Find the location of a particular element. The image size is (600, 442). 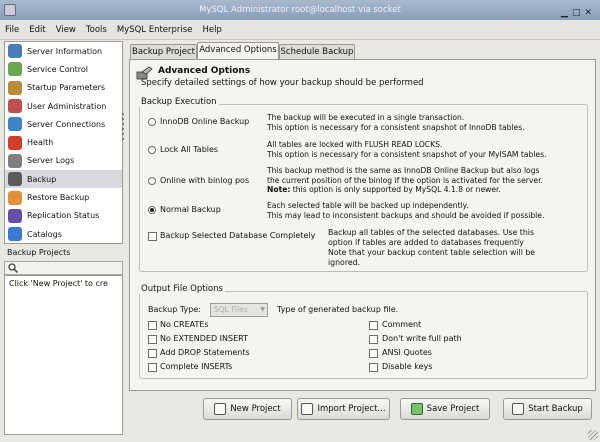

sidebar-item-service-control: Service Control is located at coordinates (63, 69).